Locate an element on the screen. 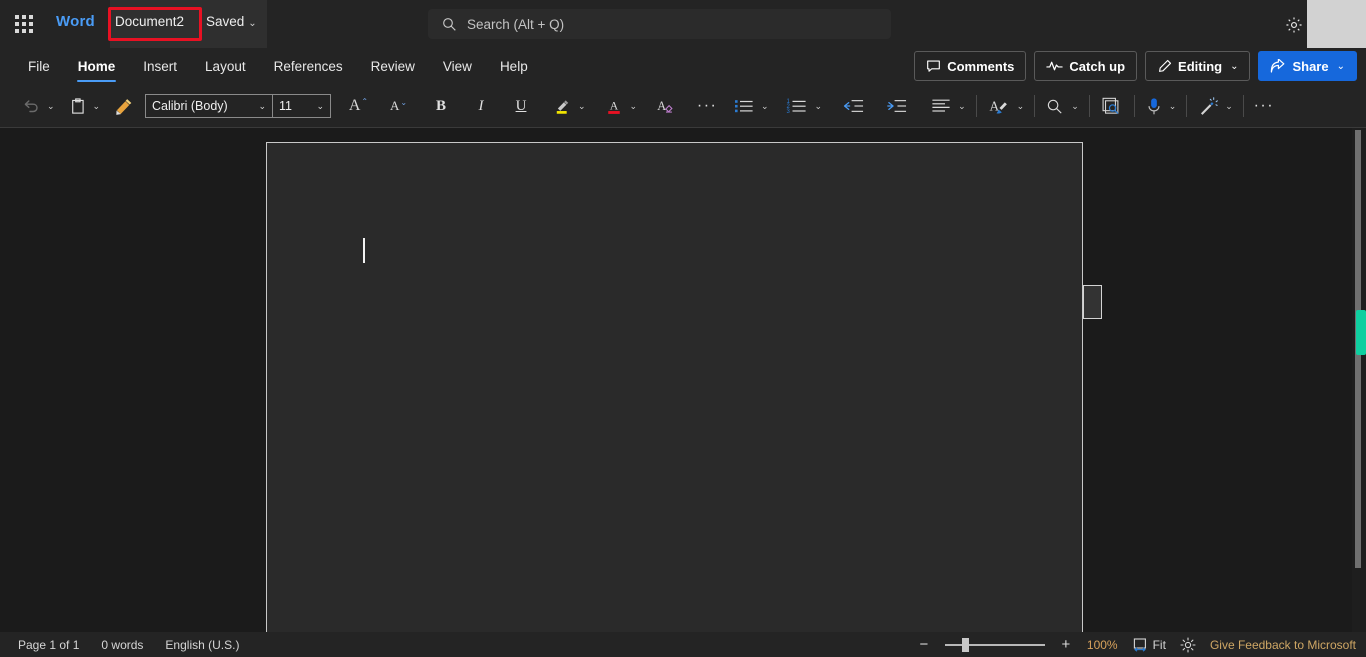 The height and width of the screenshot is (657, 1366). align-button is located at coordinates (941, 106).